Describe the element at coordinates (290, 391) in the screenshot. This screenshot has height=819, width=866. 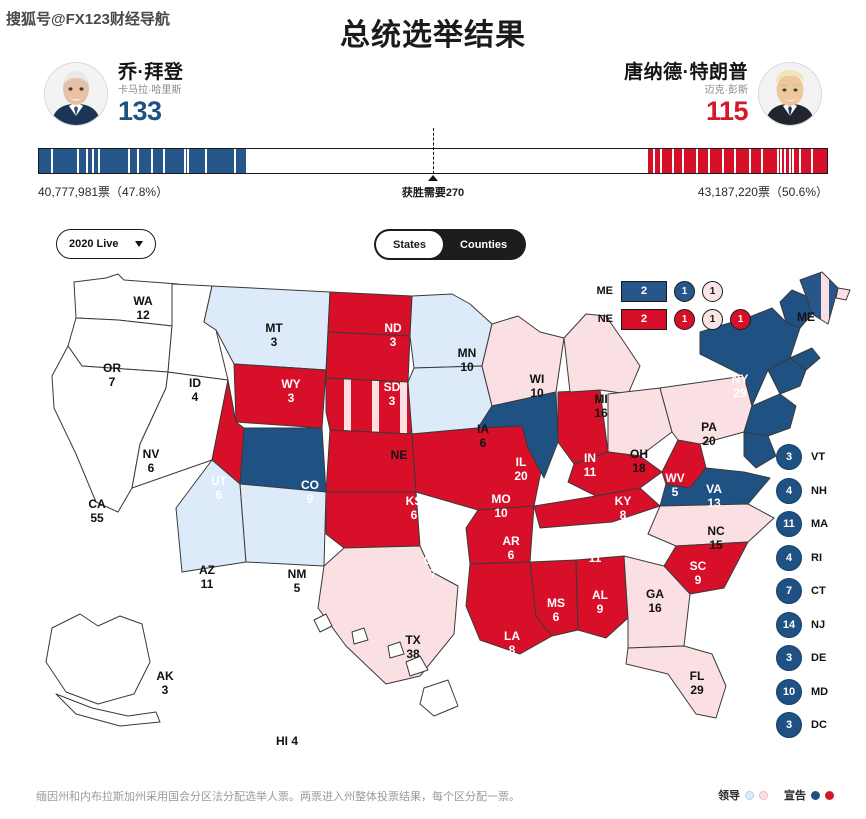
I see `map-state-wy: WY 3` at that location.